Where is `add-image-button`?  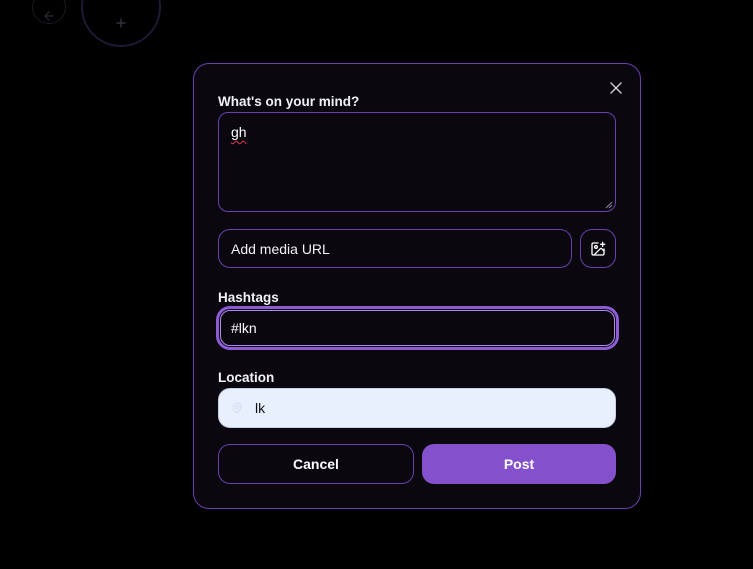
add-image-button is located at coordinates (598, 248).